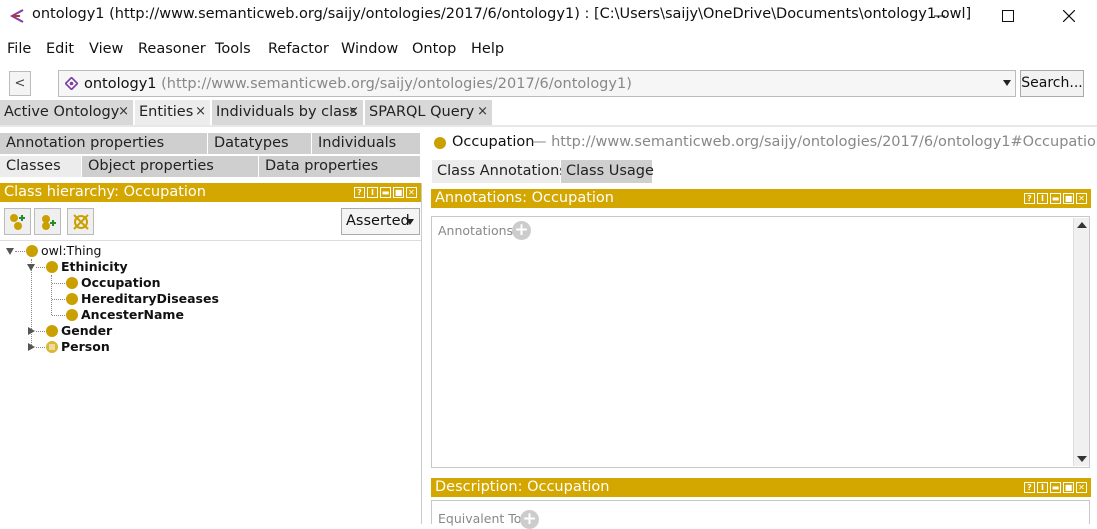 The height and width of the screenshot is (529, 1097). I want to click on chevron-down-icon, so click(1007, 83).